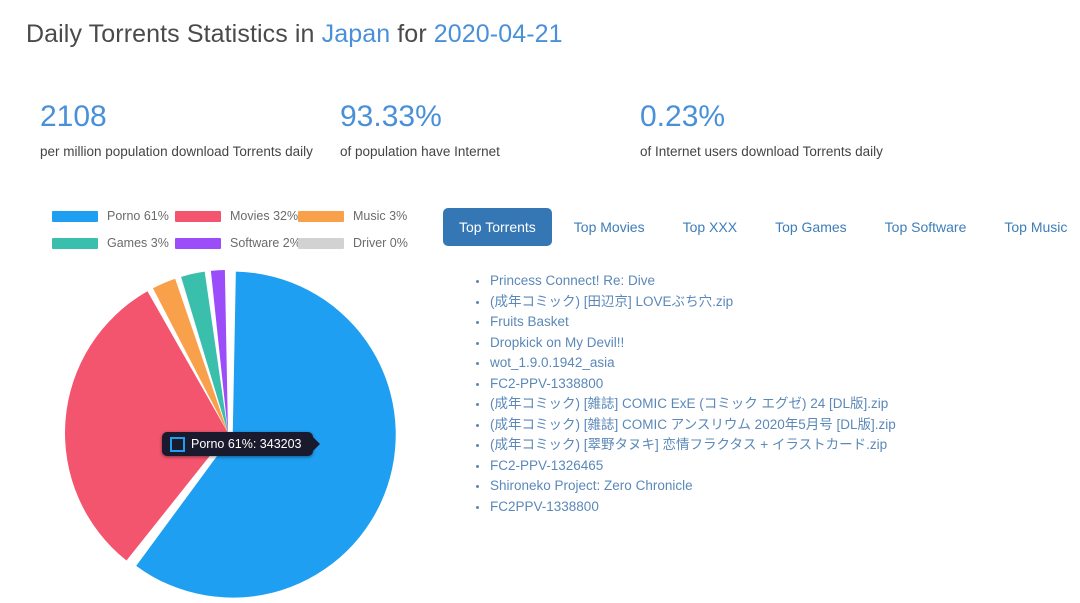 This screenshot has height=603, width=1080. I want to click on tab-top-music: Top Music, so click(1034, 227).